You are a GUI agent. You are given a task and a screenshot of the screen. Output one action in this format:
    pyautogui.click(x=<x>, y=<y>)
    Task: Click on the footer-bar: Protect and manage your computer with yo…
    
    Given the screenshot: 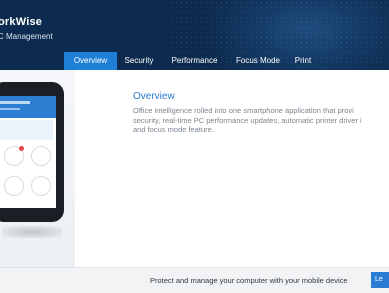 What is the action you would take?
    pyautogui.click(x=194, y=280)
    